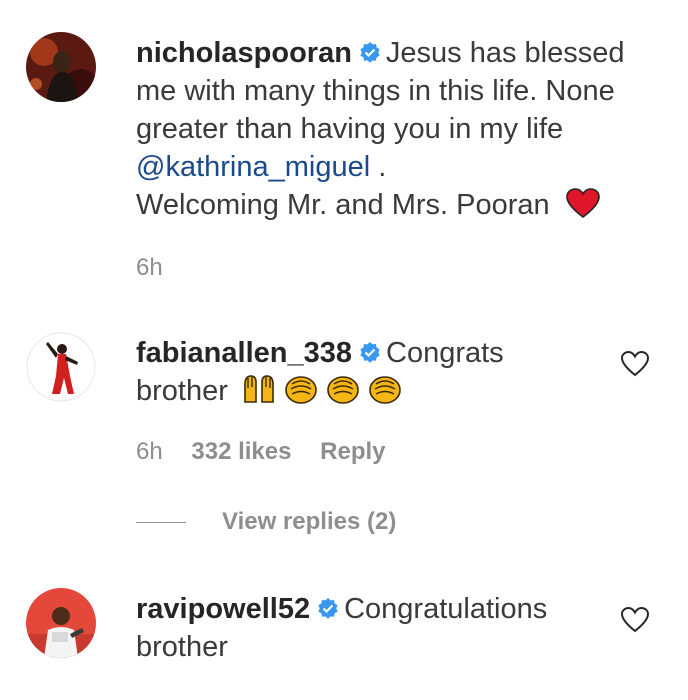  What do you see at coordinates (61, 67) in the screenshot?
I see `avatar-nicholaspooran` at bounding box center [61, 67].